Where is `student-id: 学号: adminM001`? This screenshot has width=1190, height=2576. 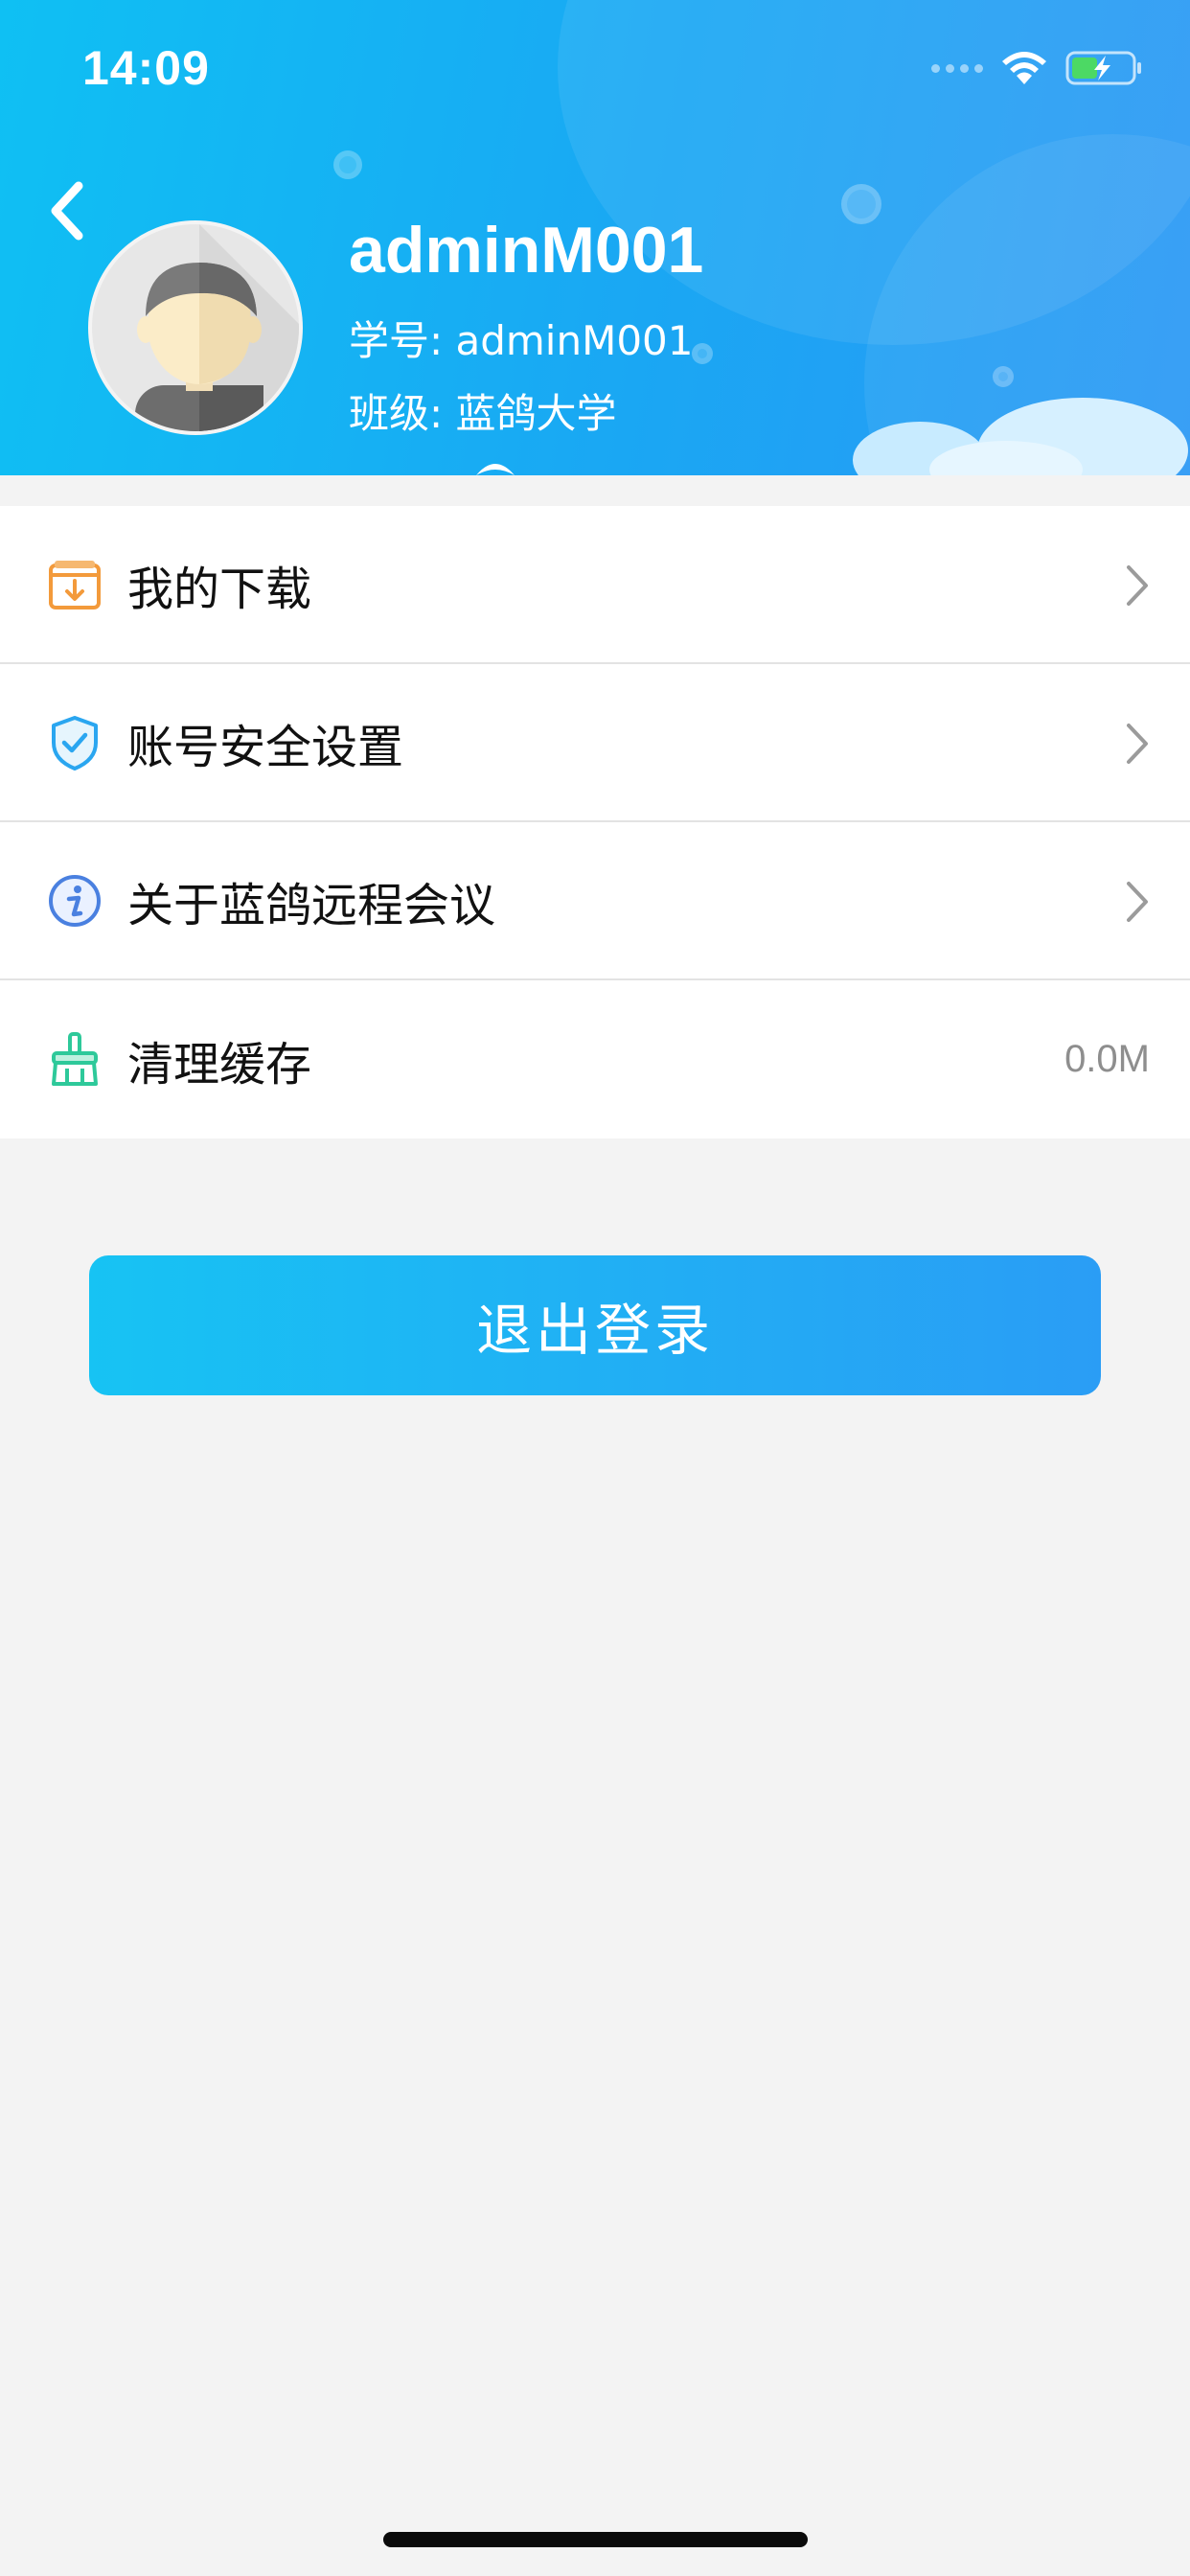 student-id: 学号: adminM001 is located at coordinates (522, 340).